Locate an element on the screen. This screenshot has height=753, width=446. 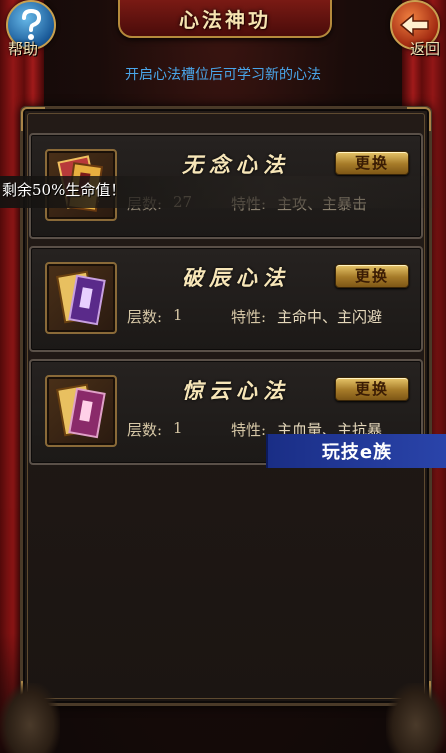
skill-card: 无念心法 更换 层数: 27 特性: 主攻、主暴击 is located at coordinates (226, 186).